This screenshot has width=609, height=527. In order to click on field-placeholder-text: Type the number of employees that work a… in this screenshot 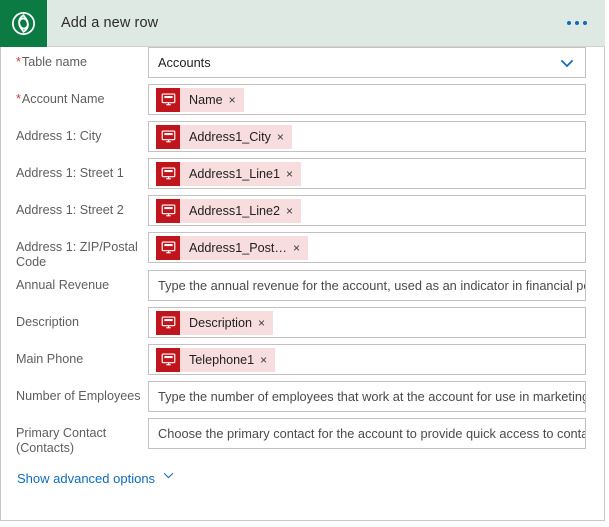, I will do `click(371, 396)`.